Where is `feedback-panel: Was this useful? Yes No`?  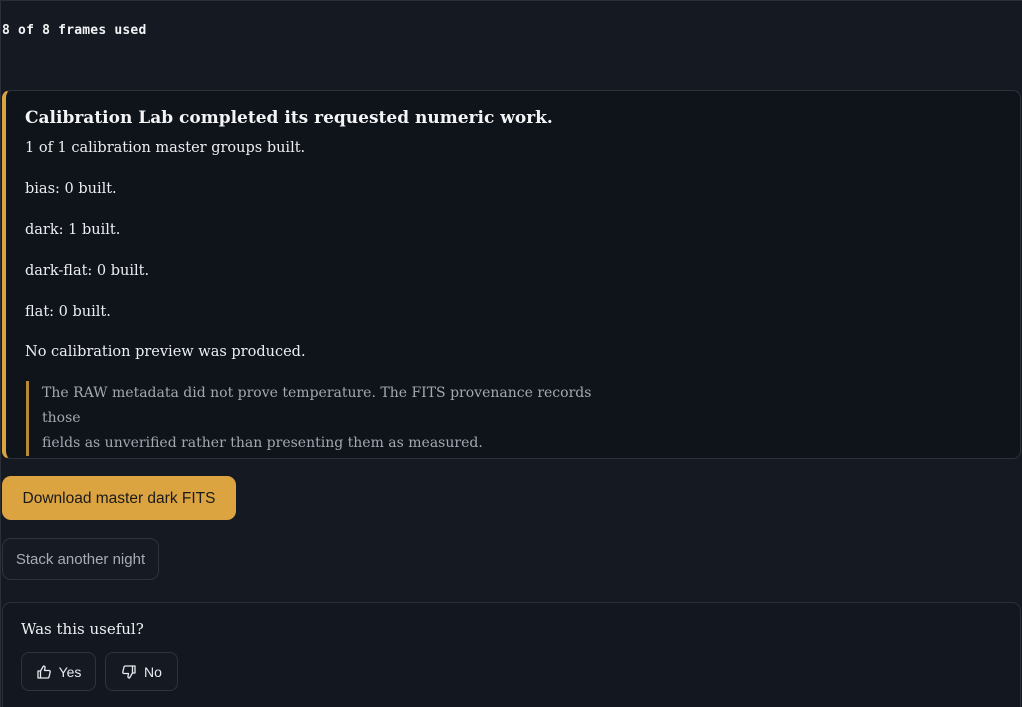
feedback-panel: Was this useful? Yes No is located at coordinates (511, 654).